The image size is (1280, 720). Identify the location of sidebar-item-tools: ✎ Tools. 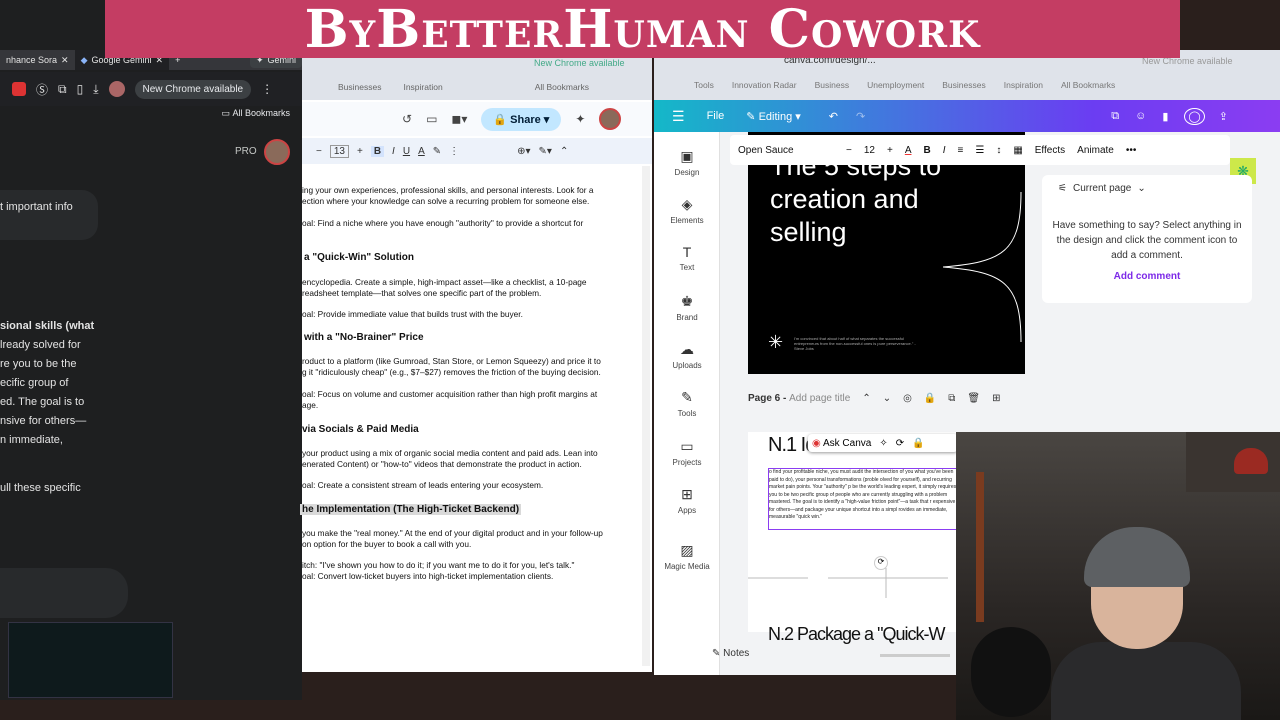
(687, 403).